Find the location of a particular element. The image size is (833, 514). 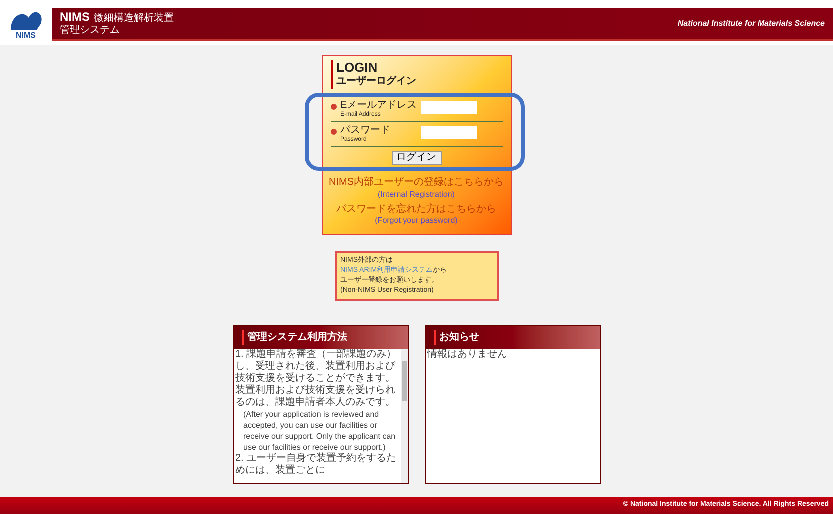

panel-title: 管理システム利用方法 is located at coordinates (295, 338).